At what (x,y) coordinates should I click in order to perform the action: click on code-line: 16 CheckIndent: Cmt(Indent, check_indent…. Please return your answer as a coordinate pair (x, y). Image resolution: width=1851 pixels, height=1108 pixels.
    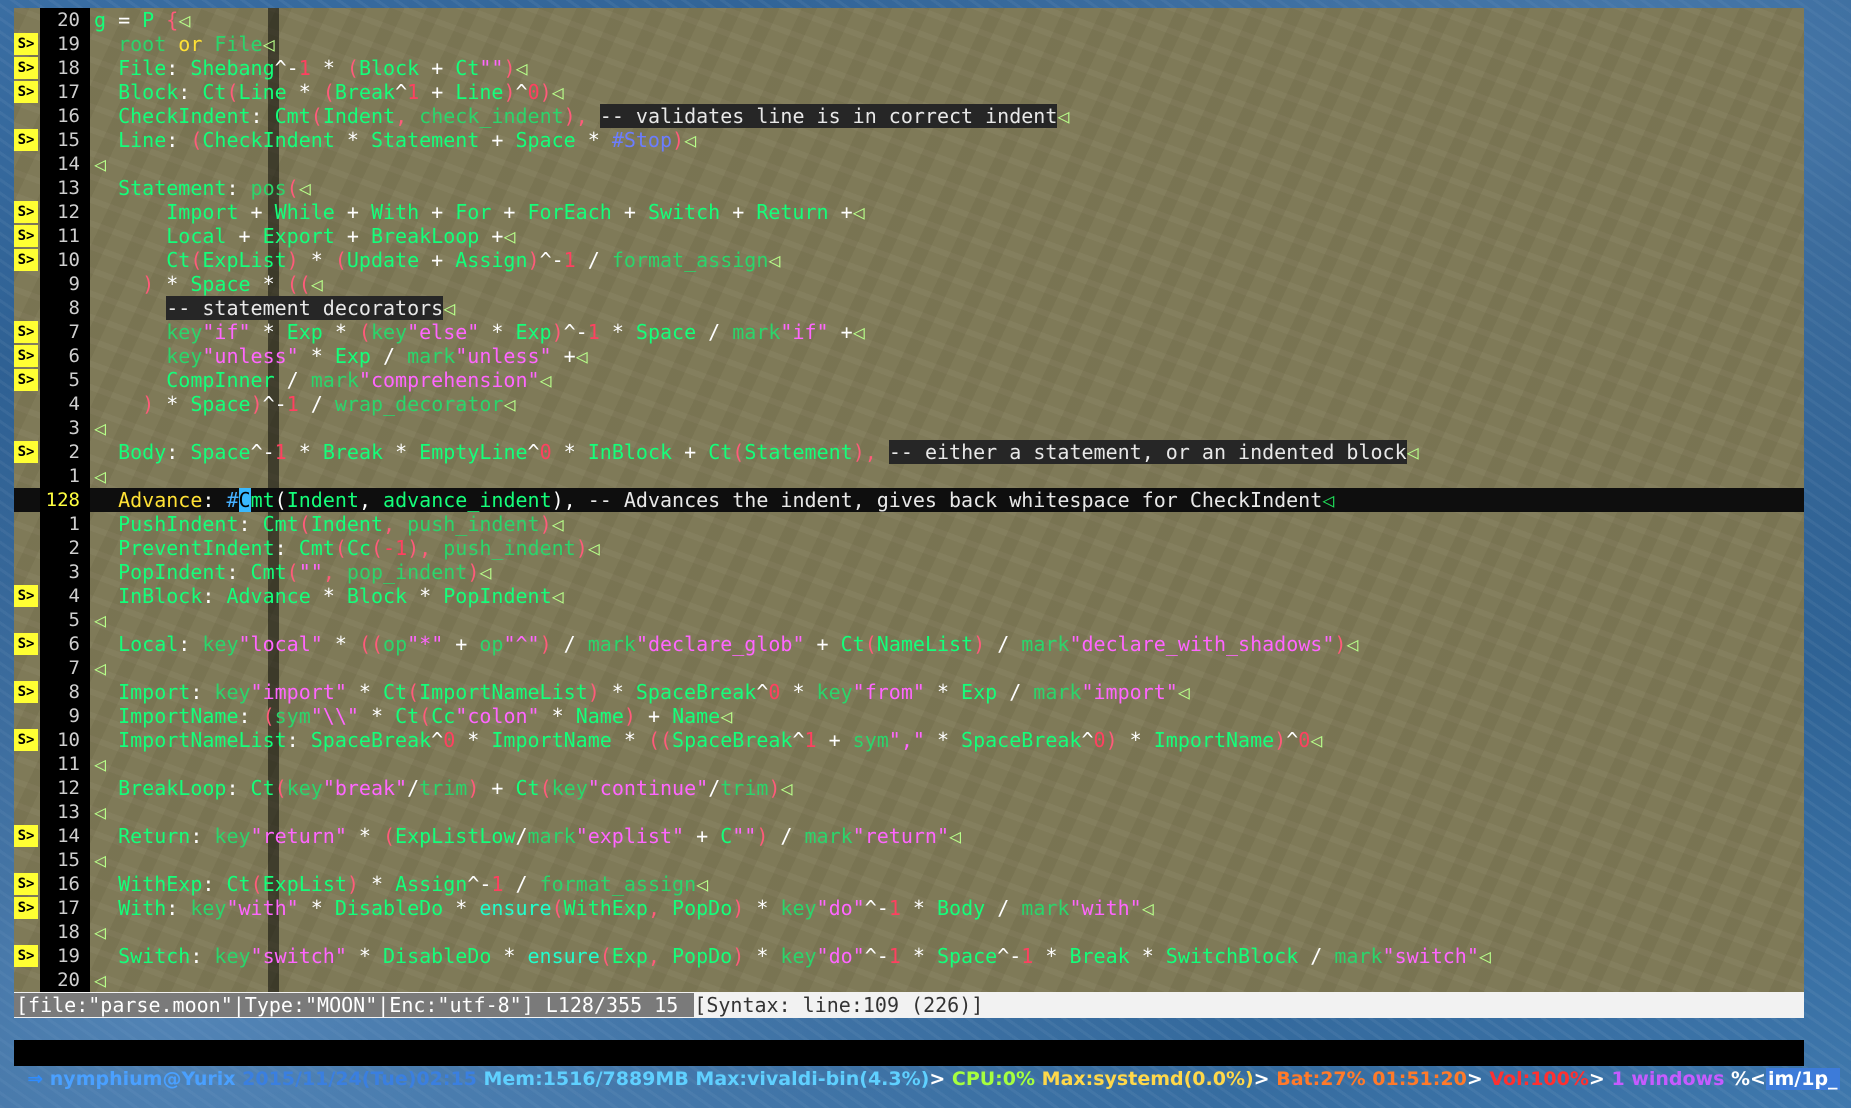
    Looking at the image, I should click on (909, 116).